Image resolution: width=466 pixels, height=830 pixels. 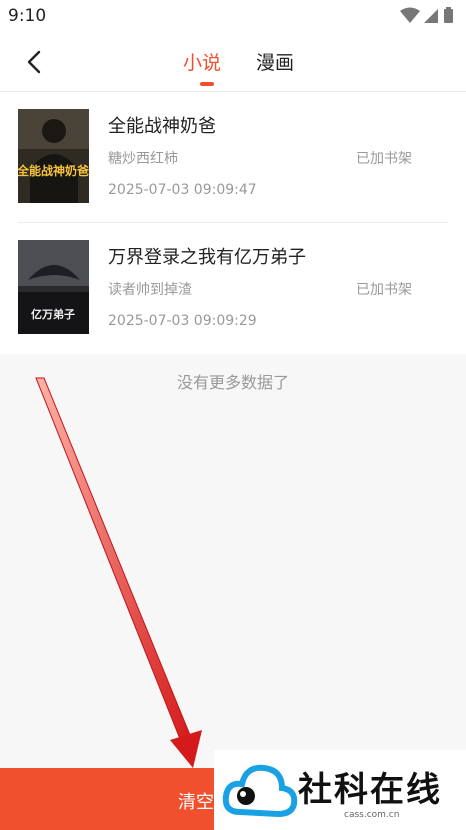 I want to click on status-bar: 9:10, so click(x=233, y=17).